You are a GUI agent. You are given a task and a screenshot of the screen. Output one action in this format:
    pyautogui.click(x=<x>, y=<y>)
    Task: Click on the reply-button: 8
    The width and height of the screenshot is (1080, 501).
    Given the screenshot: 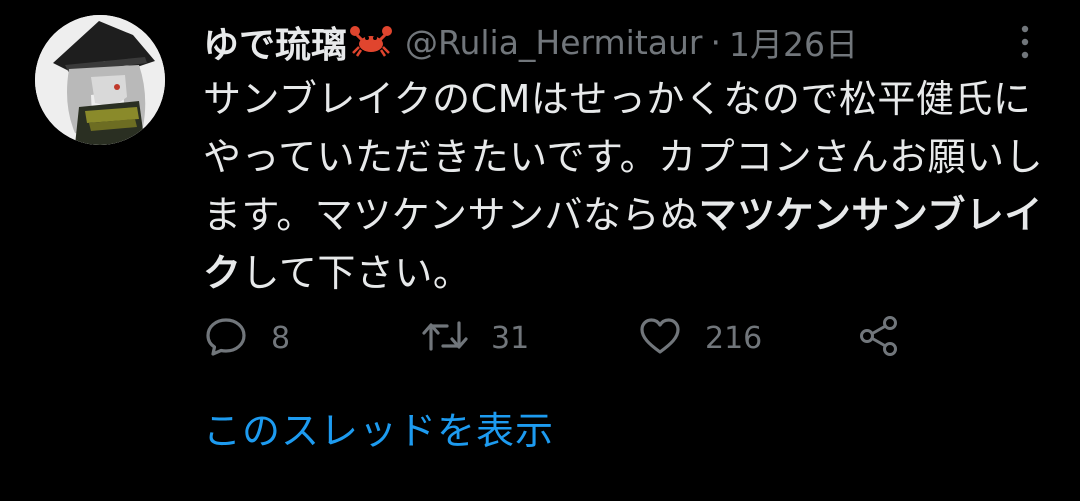 What is the action you would take?
    pyautogui.click(x=246, y=338)
    